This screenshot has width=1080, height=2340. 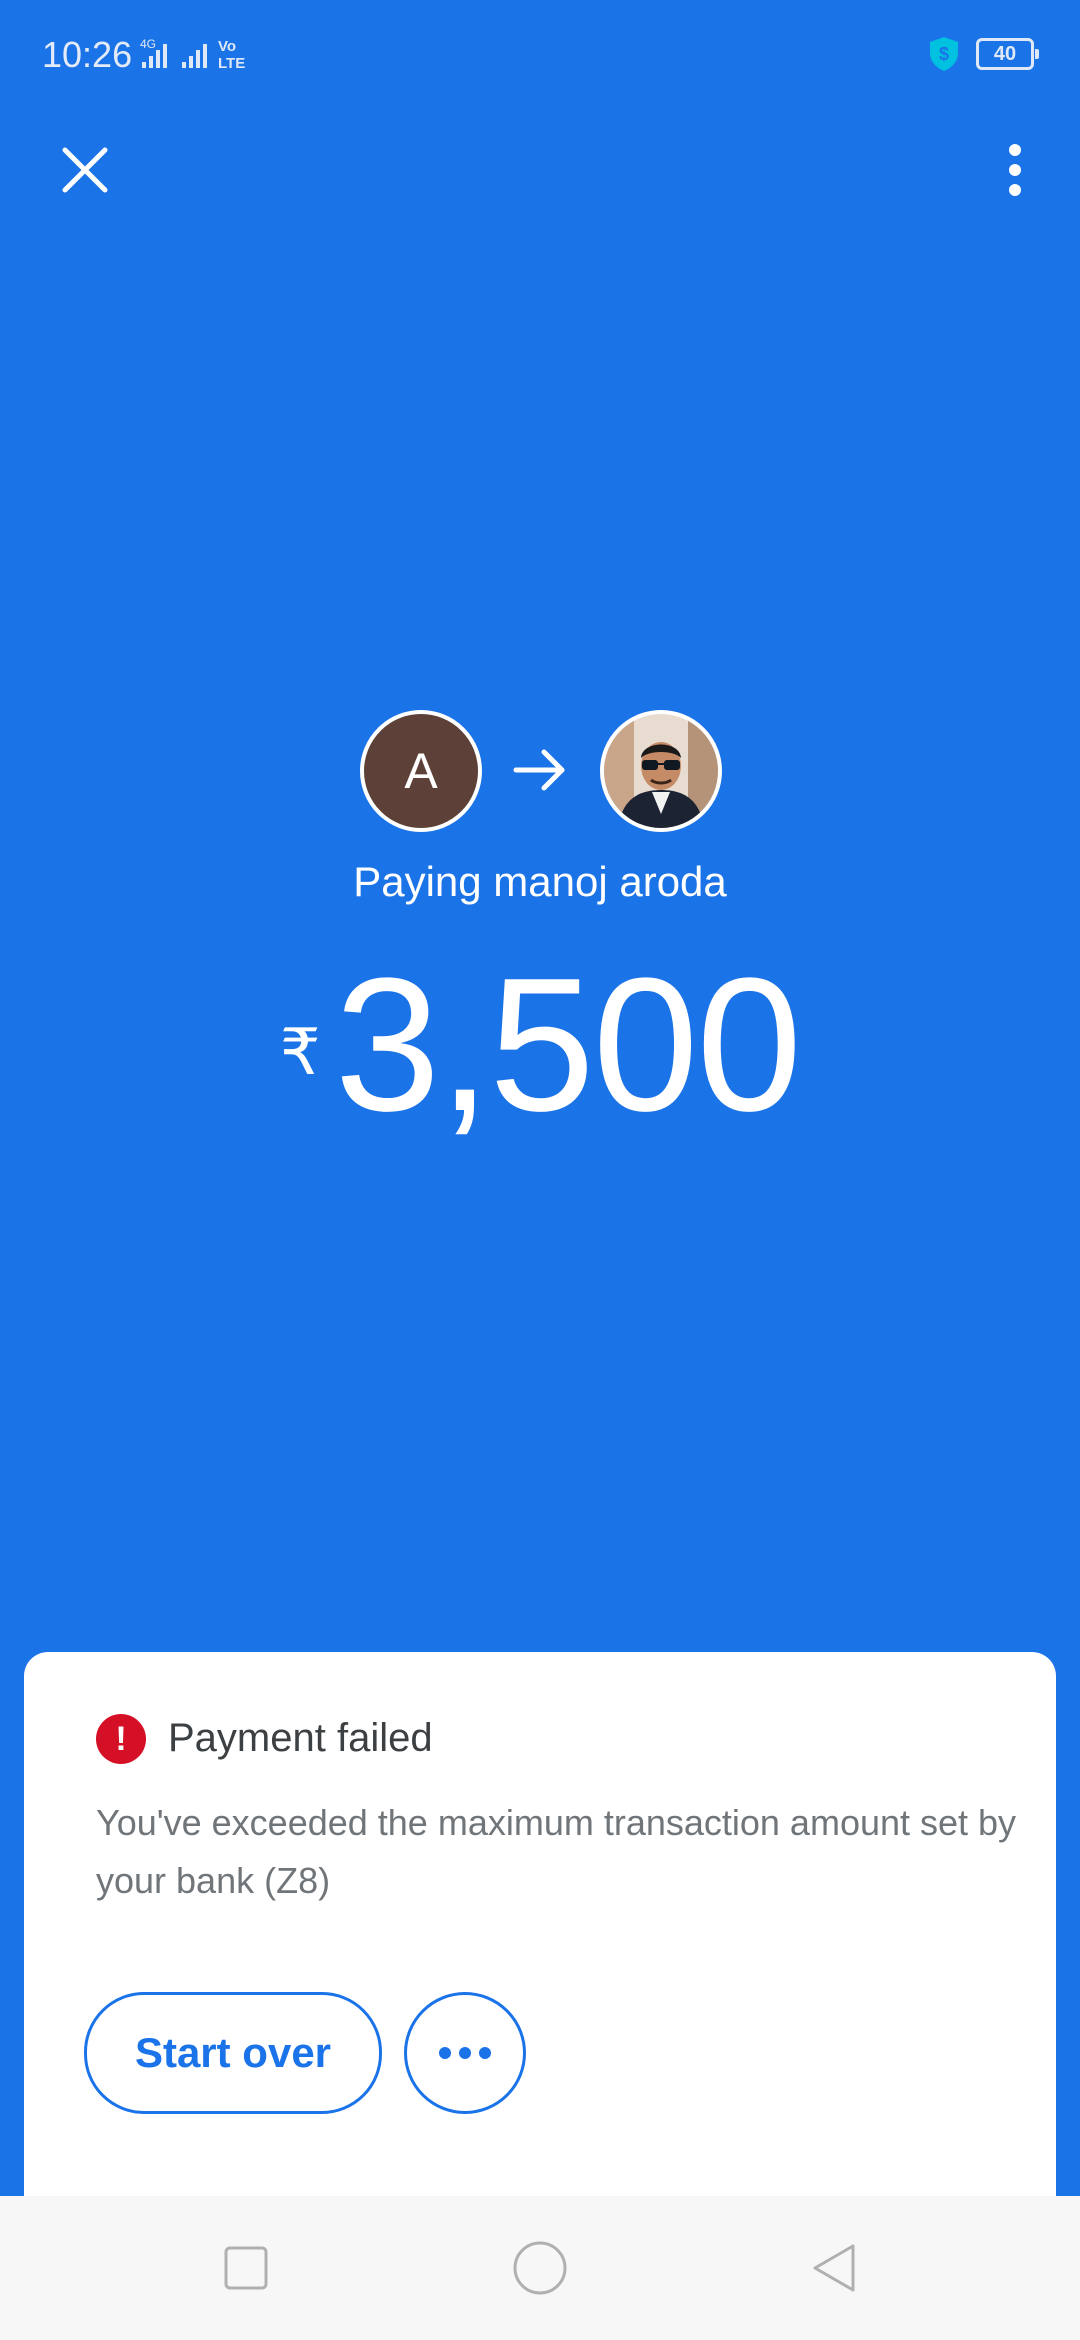 I want to click on more-options-menu-button, so click(x=1015, y=170).